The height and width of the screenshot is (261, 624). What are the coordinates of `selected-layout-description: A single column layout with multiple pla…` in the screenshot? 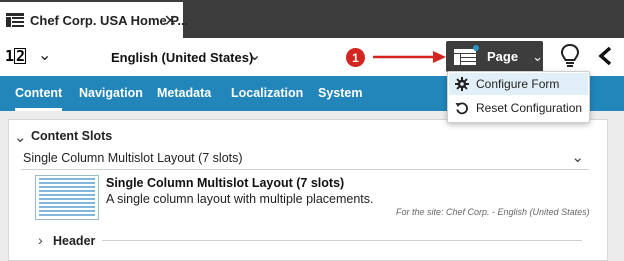 It's located at (240, 199).